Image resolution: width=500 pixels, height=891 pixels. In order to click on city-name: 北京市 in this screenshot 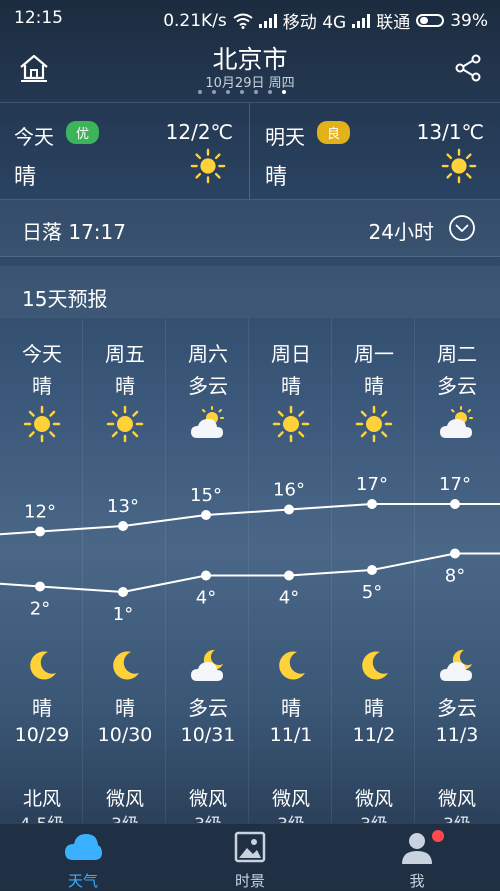, I will do `click(250, 58)`.